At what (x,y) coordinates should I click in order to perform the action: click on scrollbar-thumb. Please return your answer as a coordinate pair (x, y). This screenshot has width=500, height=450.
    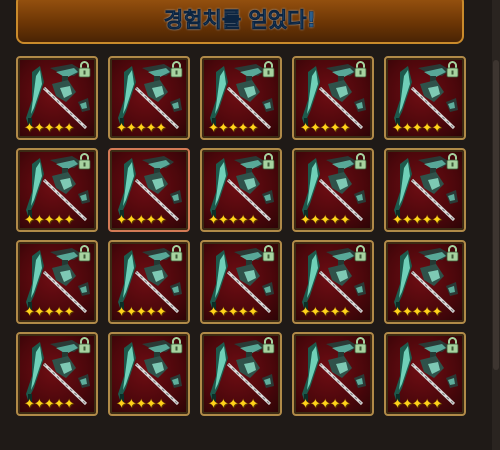
    Looking at the image, I should click on (496, 215).